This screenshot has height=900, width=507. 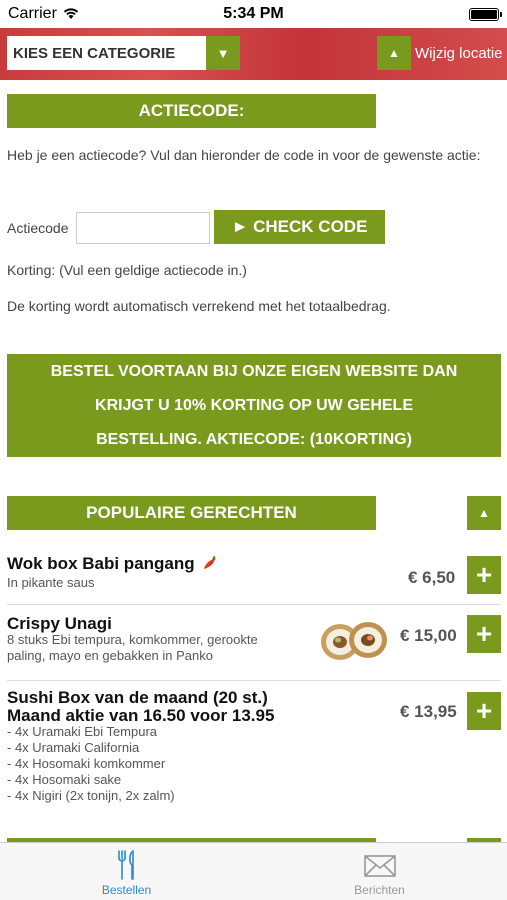 I want to click on dish-price: € 13,95, so click(x=428, y=711).